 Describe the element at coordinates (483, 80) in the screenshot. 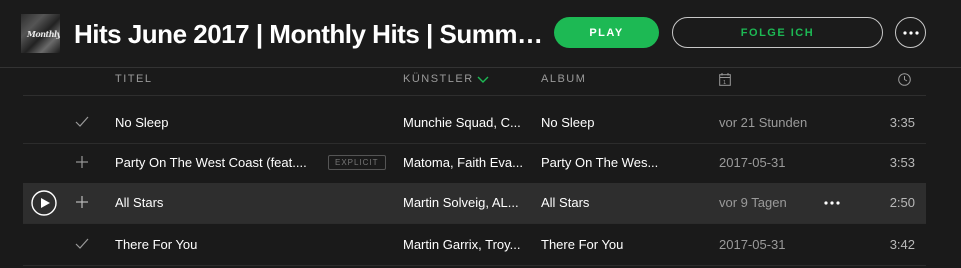

I see `sort-chevron-down-icon` at that location.